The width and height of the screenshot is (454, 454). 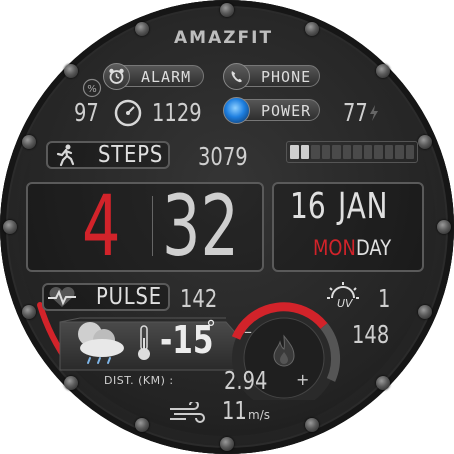 What do you see at coordinates (284, 350) in the screenshot?
I see `flame-icon` at bounding box center [284, 350].